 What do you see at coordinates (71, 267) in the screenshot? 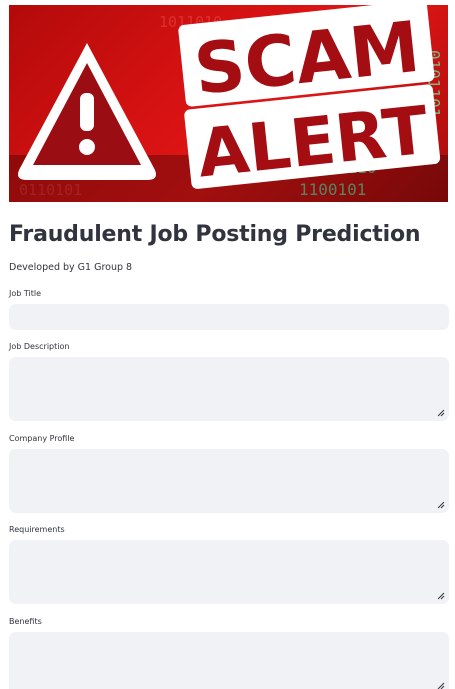
I see `page-subtitle: Developed by G1 Group 8` at bounding box center [71, 267].